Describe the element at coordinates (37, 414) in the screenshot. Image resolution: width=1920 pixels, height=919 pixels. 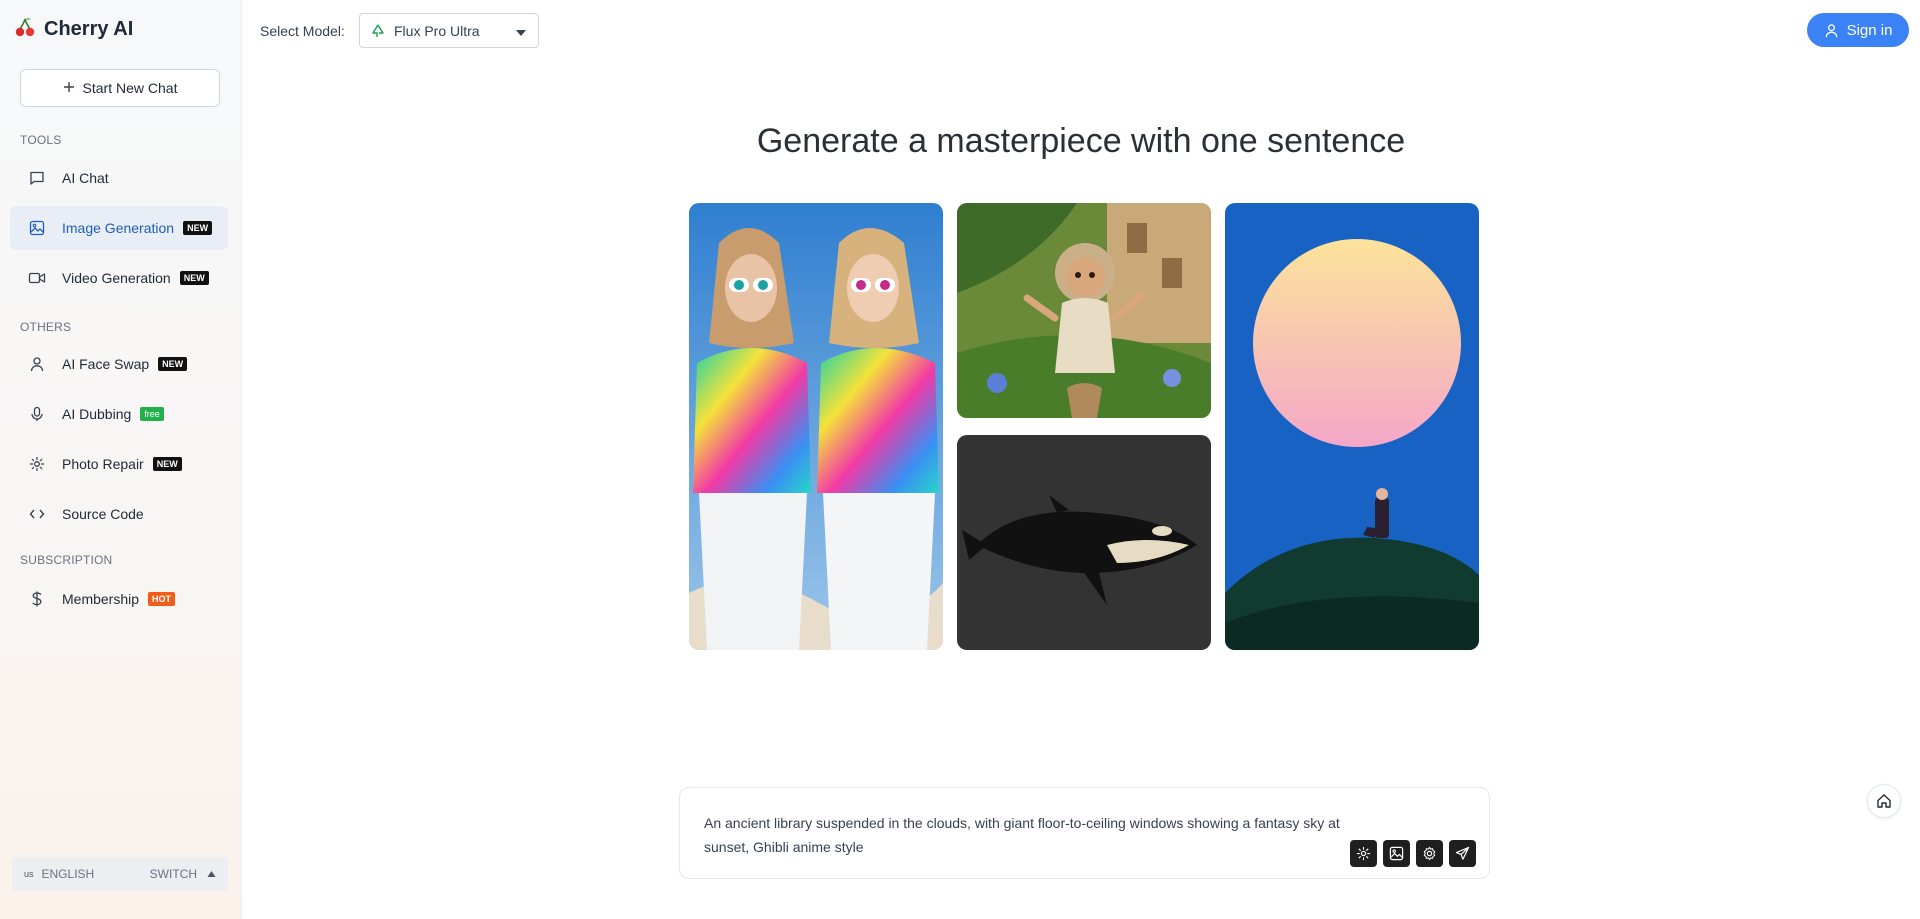
I see `microphone-icon` at that location.